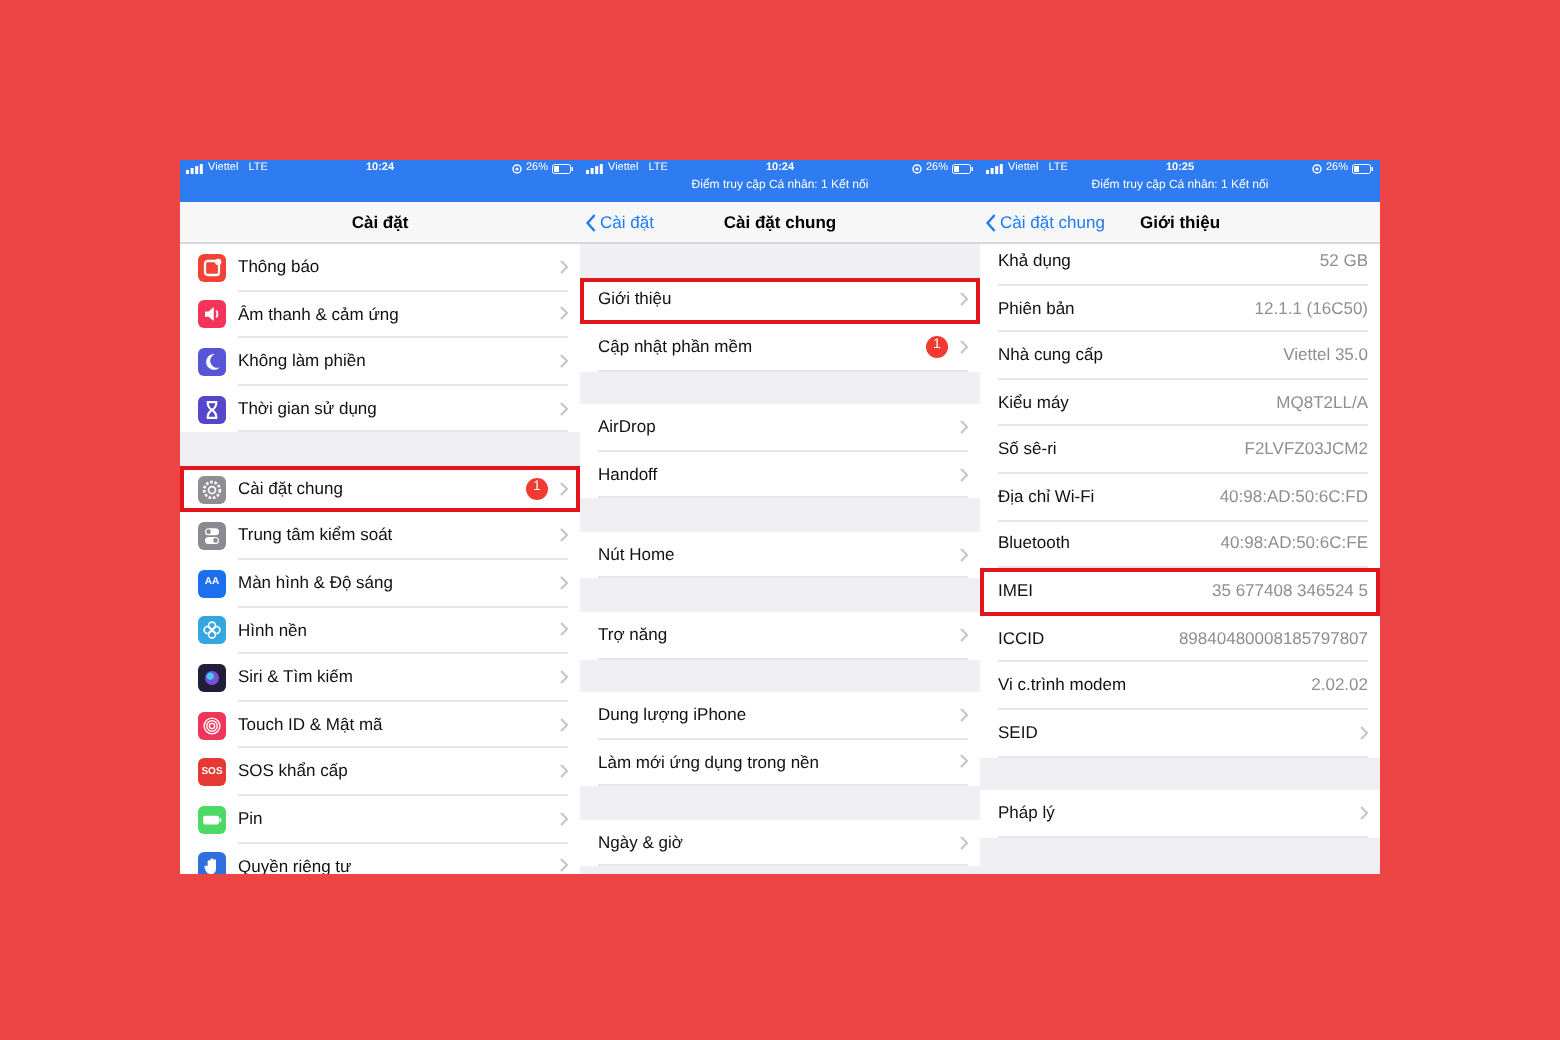 The image size is (1560, 1040). What do you see at coordinates (780, 475) in the screenshot?
I see `settings-row: Handoff` at bounding box center [780, 475].